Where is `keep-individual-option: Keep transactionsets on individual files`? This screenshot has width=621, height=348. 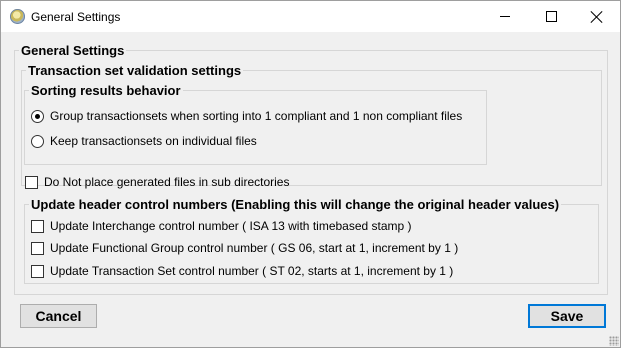
keep-individual-option: Keep transactionsets on individual files is located at coordinates (144, 141).